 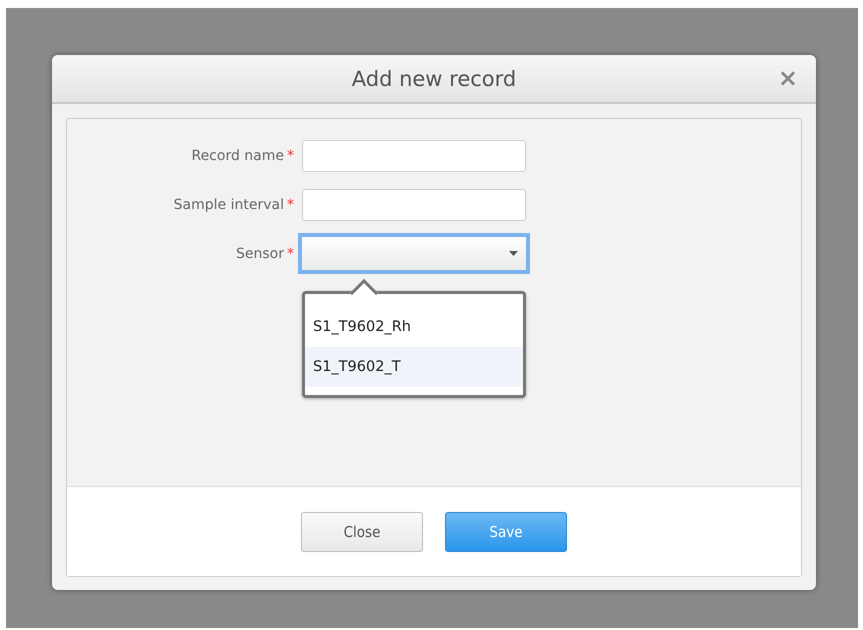 I want to click on field-label: Record name, so click(x=237, y=156).